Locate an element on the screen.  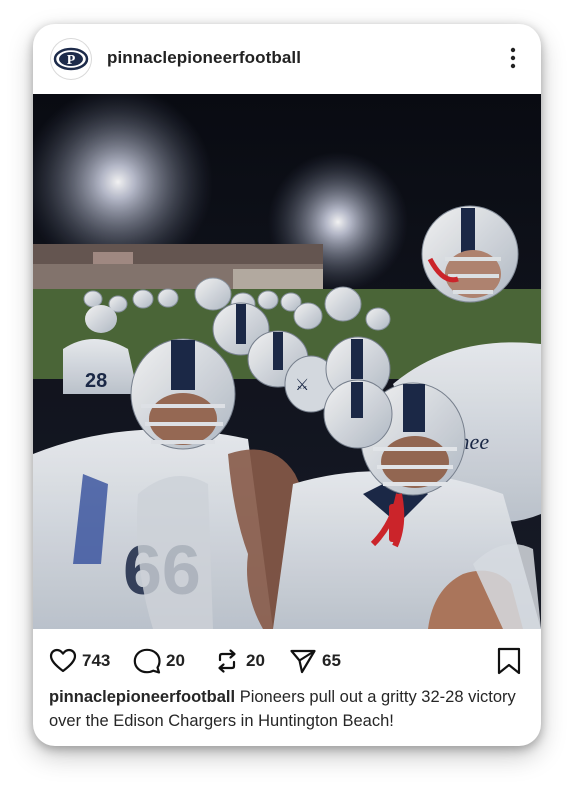
more-vertical-icon is located at coordinates (513, 58).